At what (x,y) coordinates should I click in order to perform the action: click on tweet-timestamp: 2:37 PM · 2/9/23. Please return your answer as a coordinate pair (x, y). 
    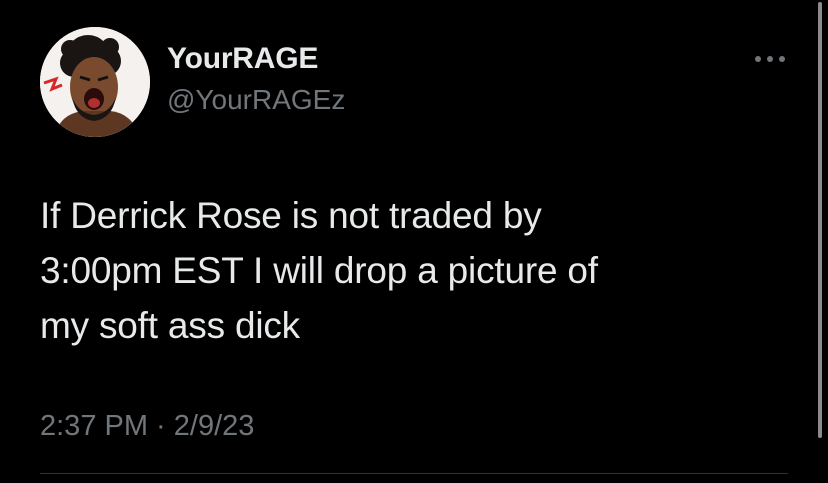
    Looking at the image, I should click on (147, 426).